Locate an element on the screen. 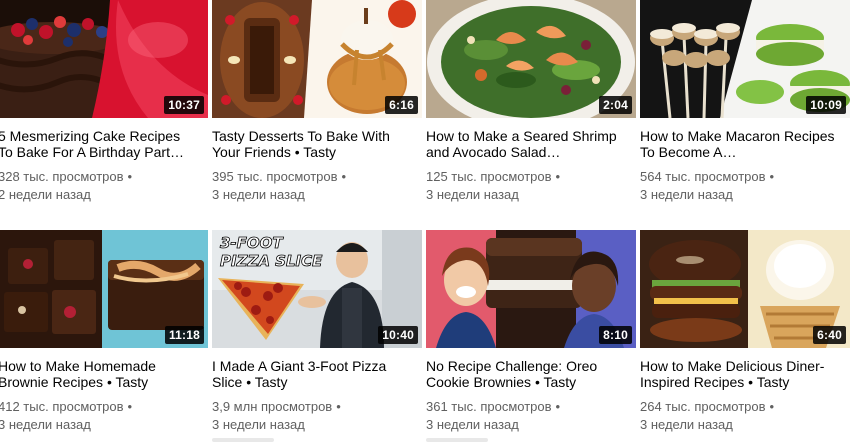  video-meta: 264 тыс. просмотров • 3 недели назад is located at coordinates (745, 416).